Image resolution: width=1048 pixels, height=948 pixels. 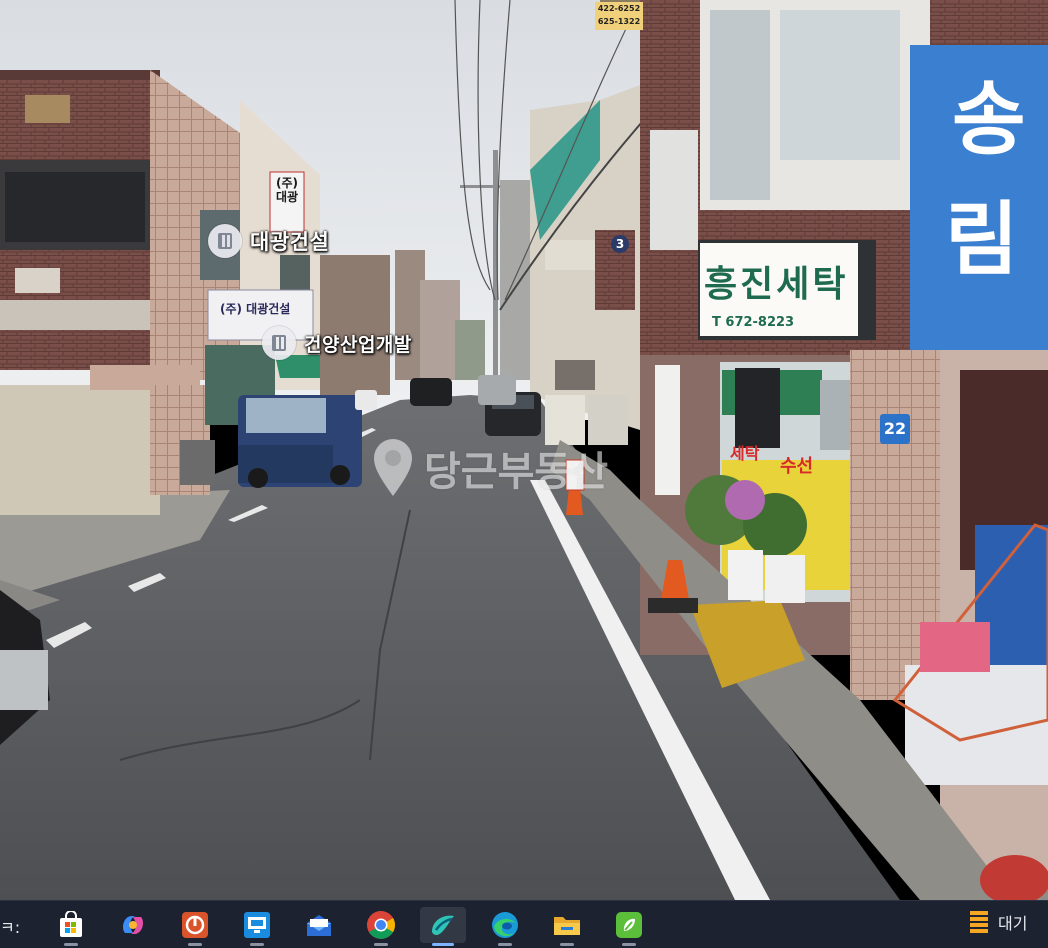 I want to click on taskbar-status-area: 대기, so click(x=997, y=922).